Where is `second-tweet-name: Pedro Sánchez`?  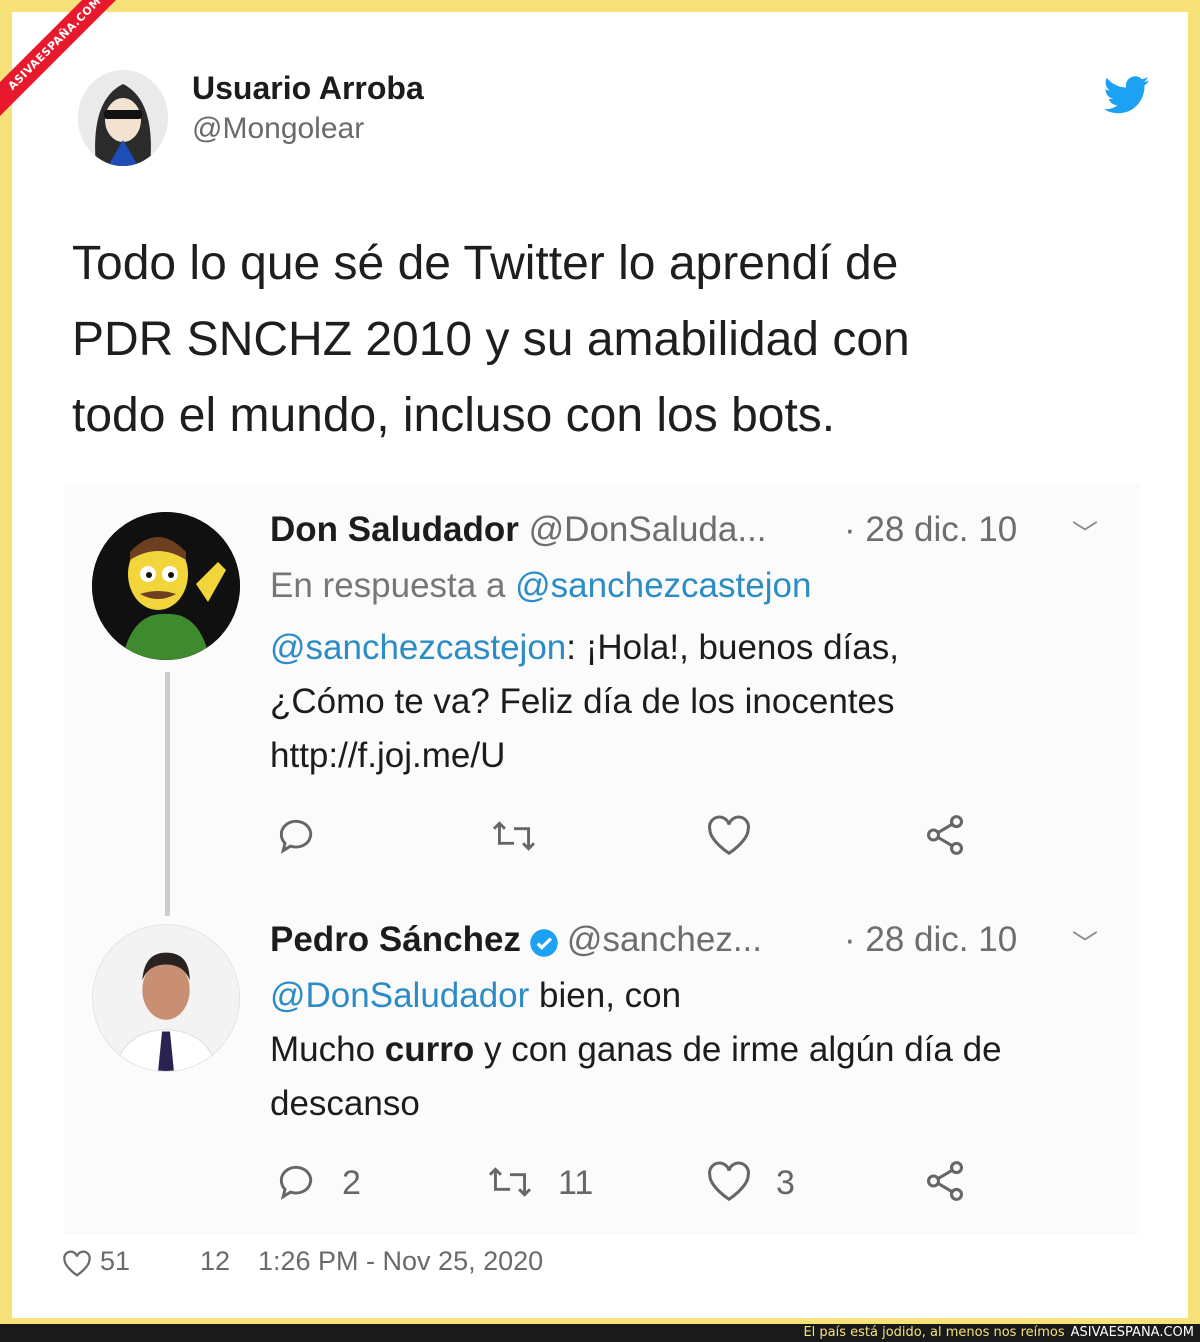
second-tweet-name: Pedro Sánchez is located at coordinates (395, 939).